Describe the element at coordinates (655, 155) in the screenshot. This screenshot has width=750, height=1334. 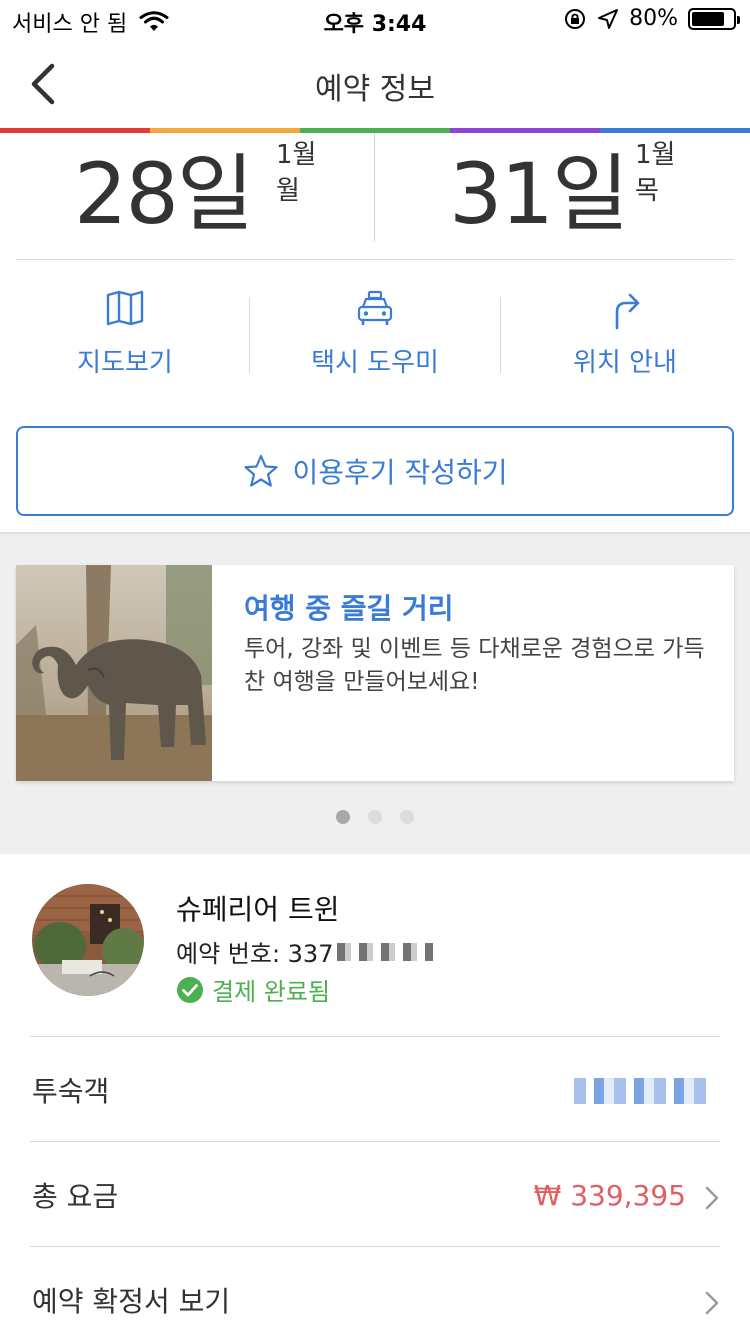
I see `checkout-month: 1월` at that location.